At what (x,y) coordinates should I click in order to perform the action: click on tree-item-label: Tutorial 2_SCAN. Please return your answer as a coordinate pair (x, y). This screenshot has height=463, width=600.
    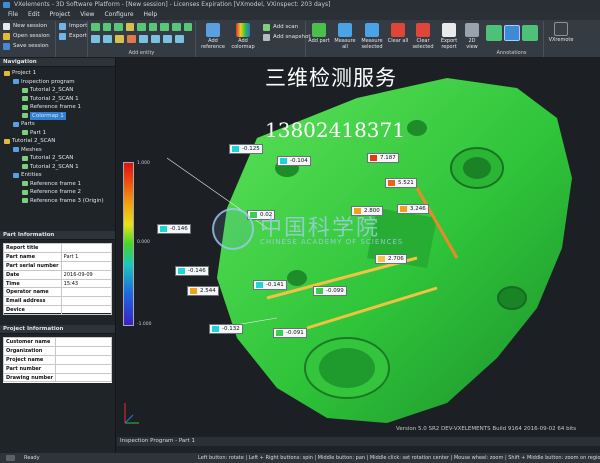
    Looking at the image, I should click on (52, 158).